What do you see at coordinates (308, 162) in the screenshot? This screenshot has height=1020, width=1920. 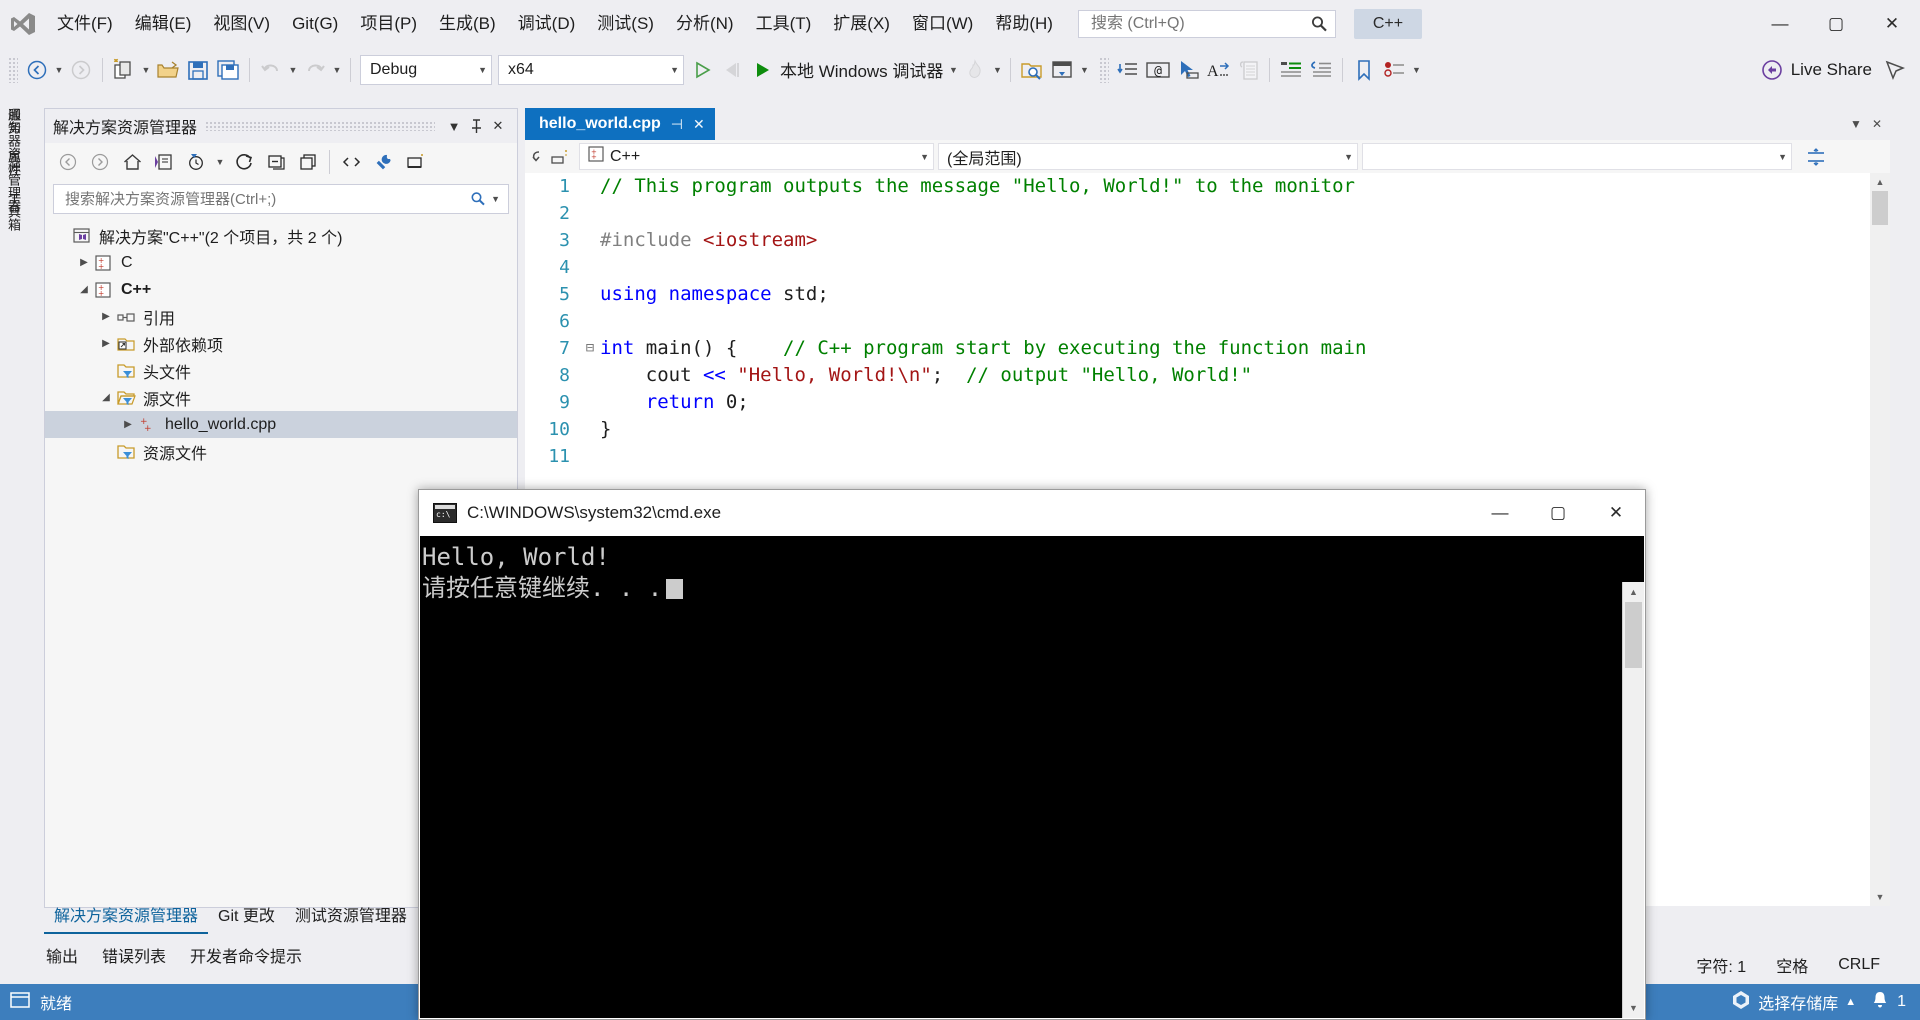 I see `show-all-files-icon` at bounding box center [308, 162].